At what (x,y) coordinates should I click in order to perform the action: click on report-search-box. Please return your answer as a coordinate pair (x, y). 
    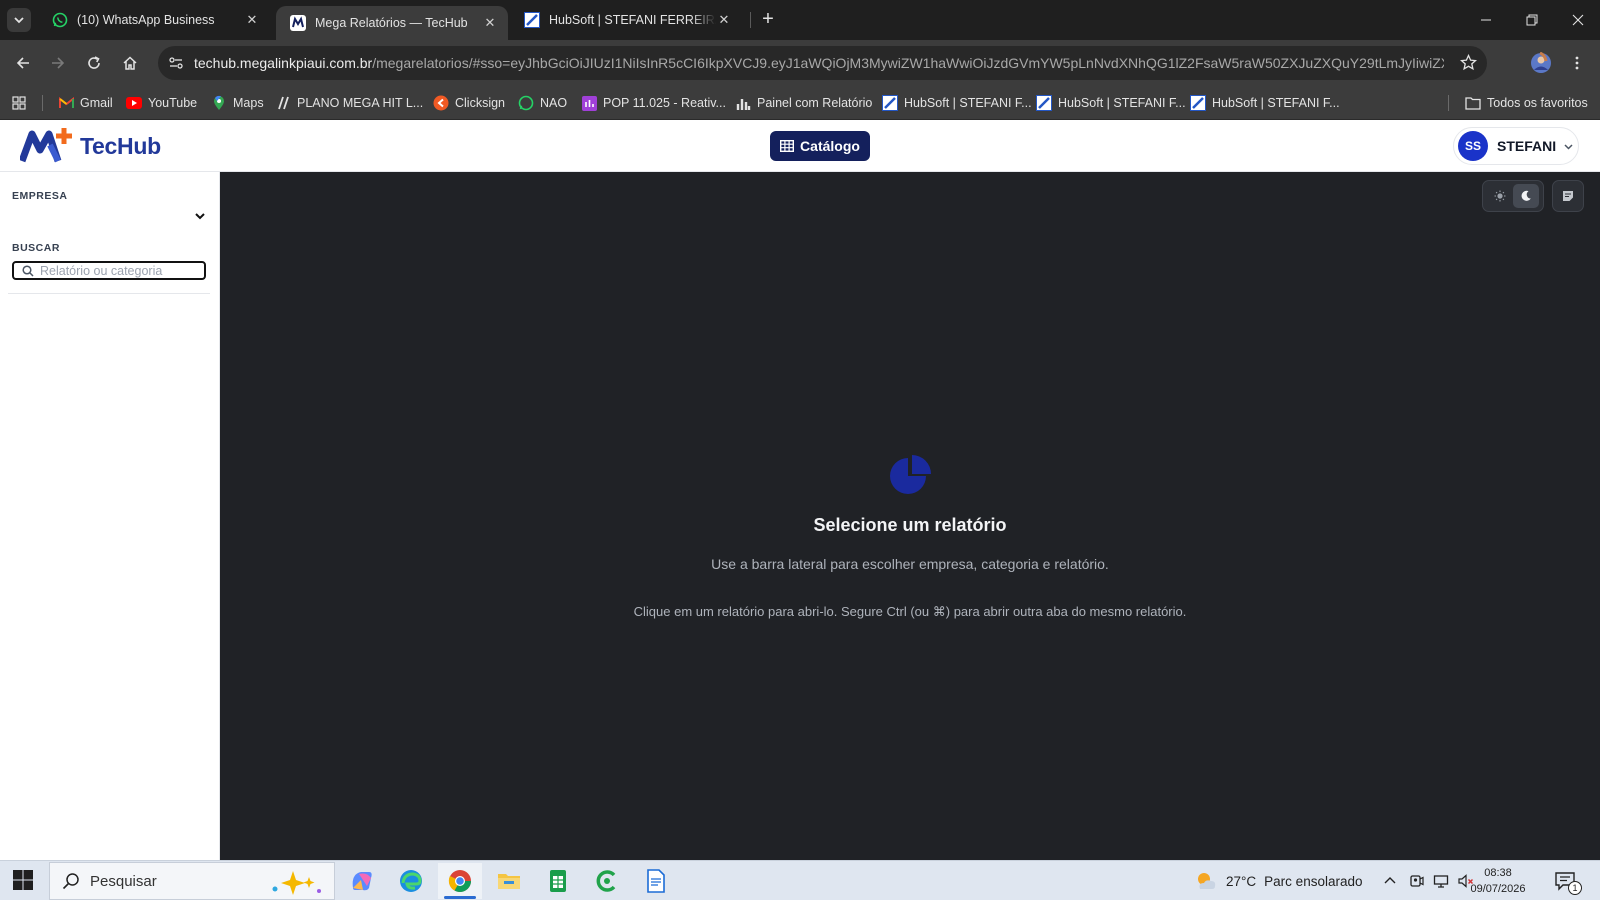
    Looking at the image, I should click on (109, 270).